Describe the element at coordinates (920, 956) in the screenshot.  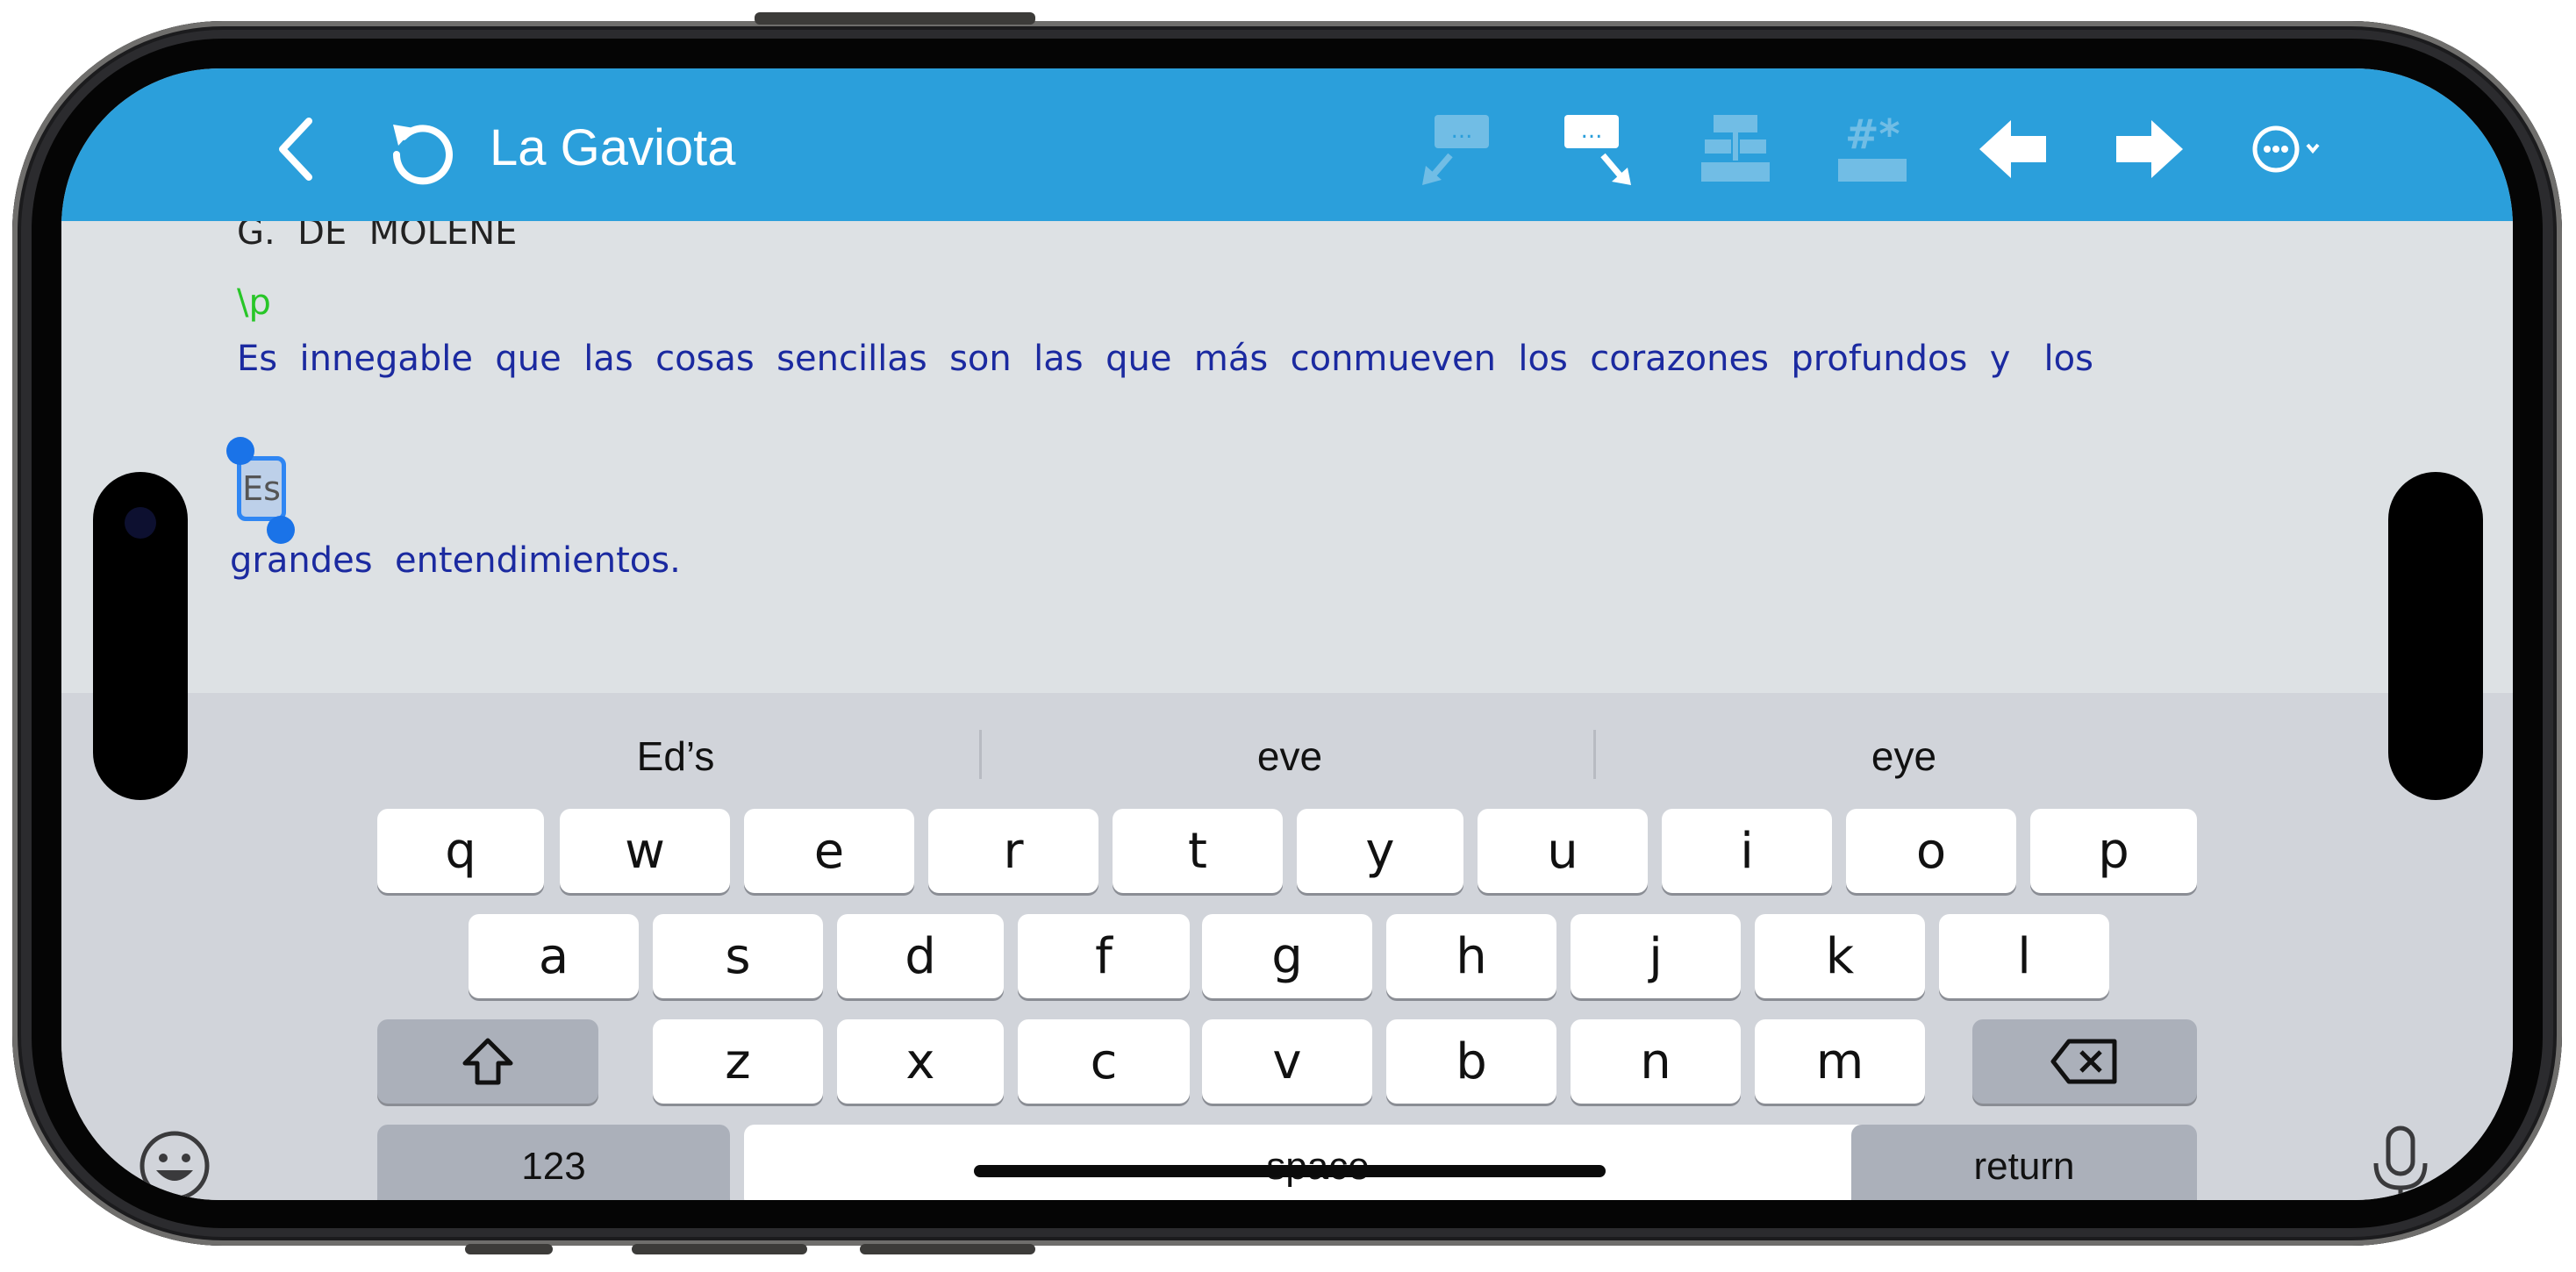
I see `key-d: d` at that location.